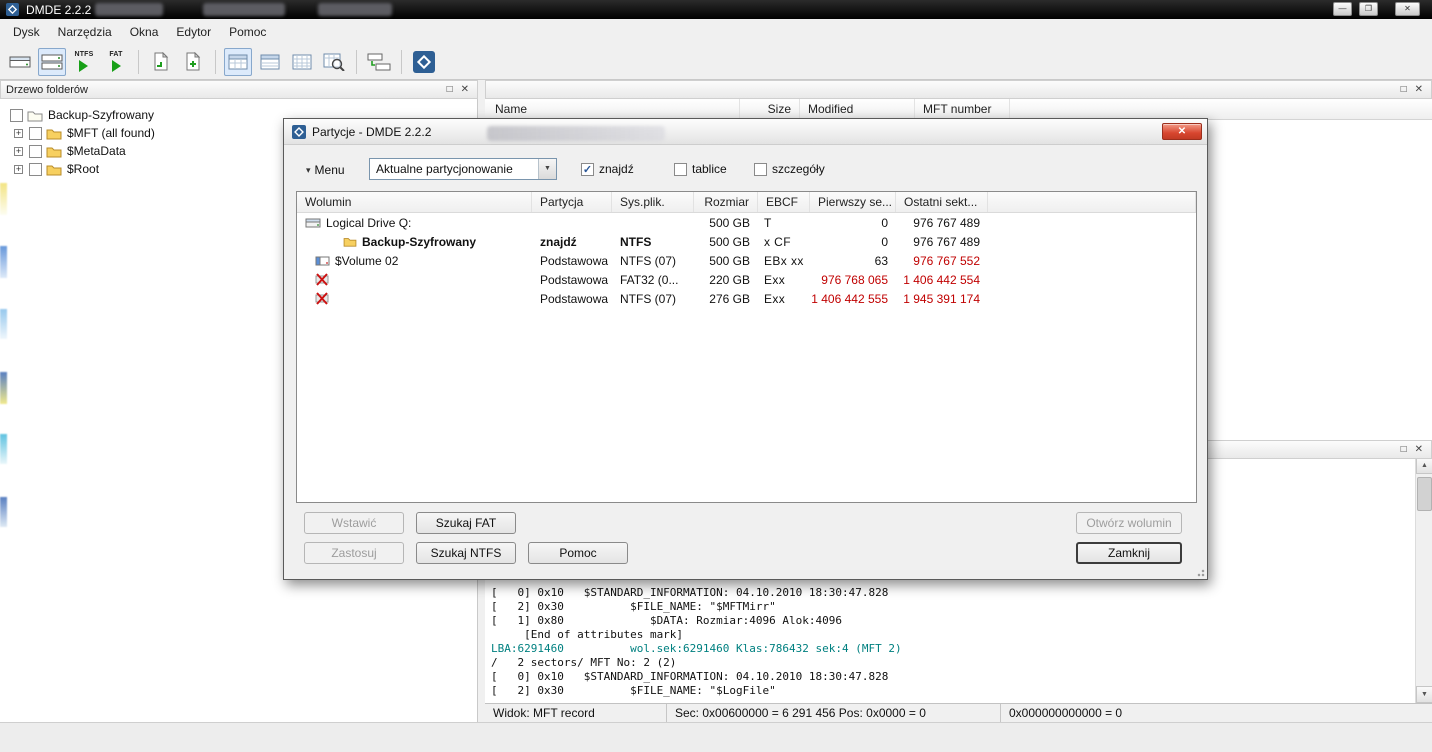 This screenshot has height=752, width=1432. Describe the element at coordinates (85, 32) in the screenshot. I see `menu-narzedzia: Narzędzia` at that location.